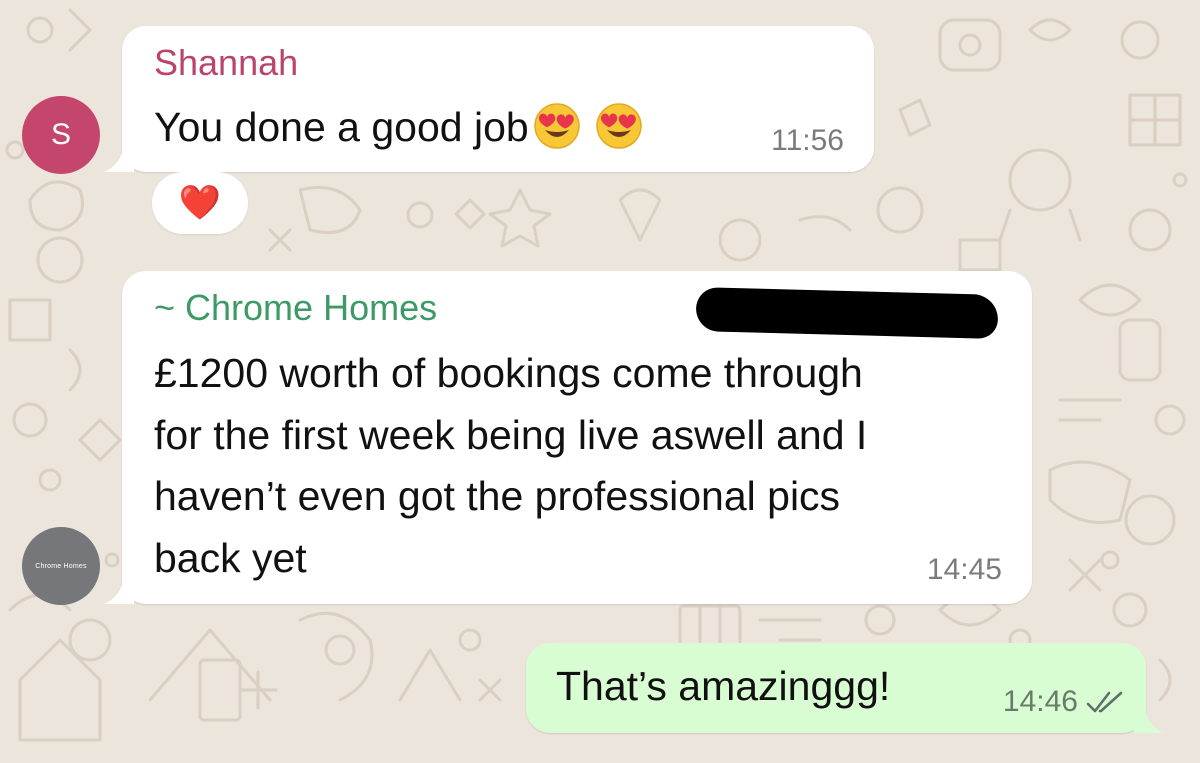 The width and height of the screenshot is (1200, 763). I want to click on reaction-badge: ❤️, so click(200, 203).